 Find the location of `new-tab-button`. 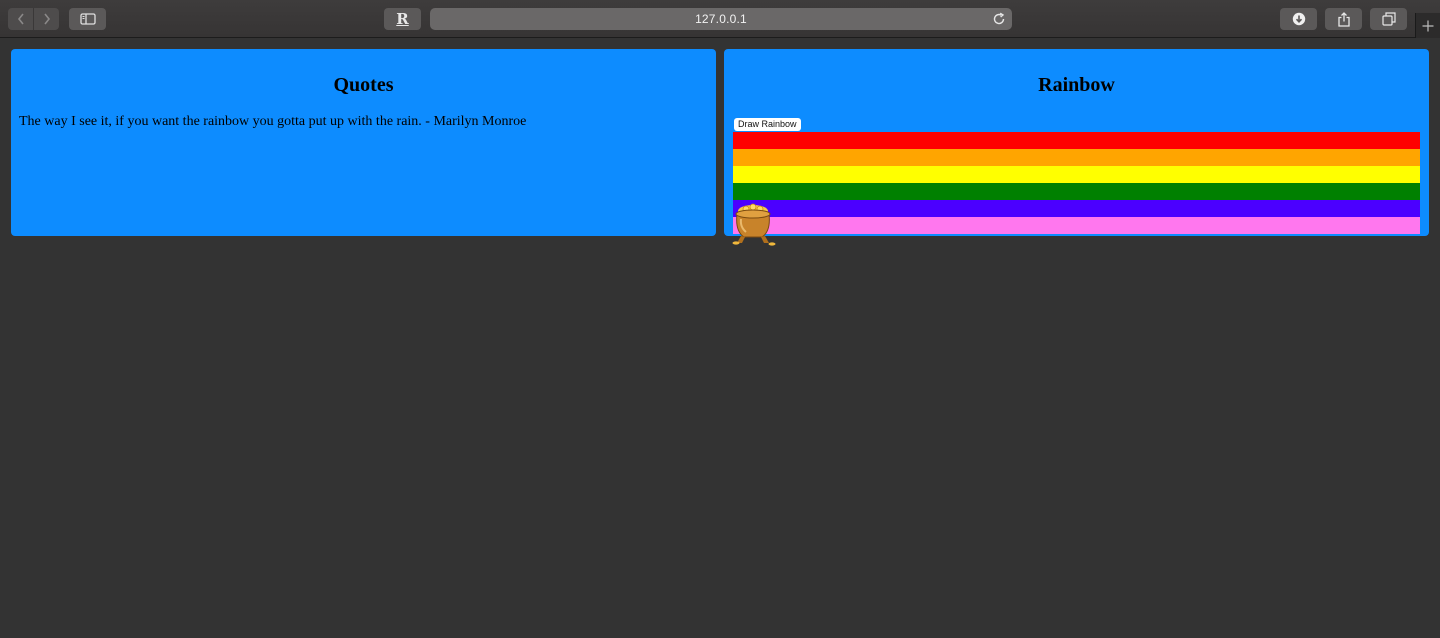

new-tab-button is located at coordinates (1427, 25).